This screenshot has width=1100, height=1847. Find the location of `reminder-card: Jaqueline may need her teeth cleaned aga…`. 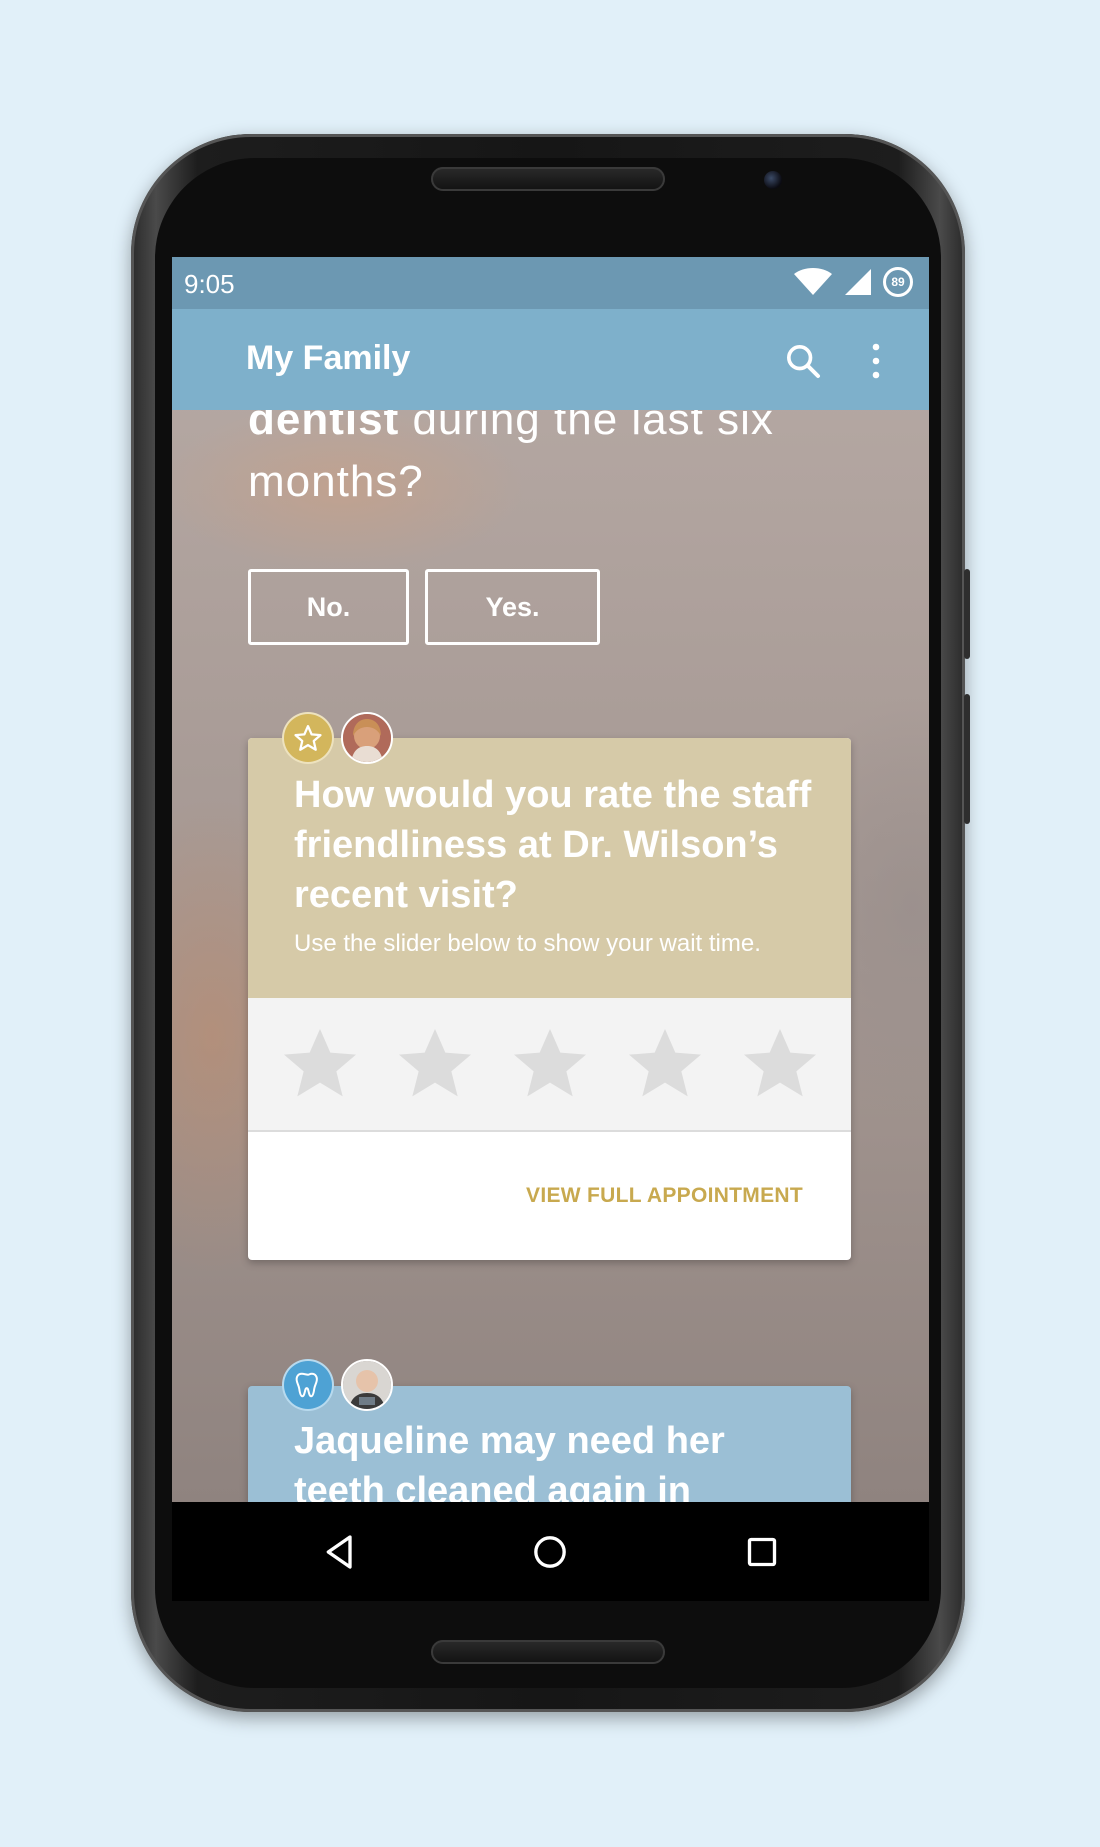

reminder-card: Jaqueline may need her teeth cleaned aga… is located at coordinates (549, 1444).